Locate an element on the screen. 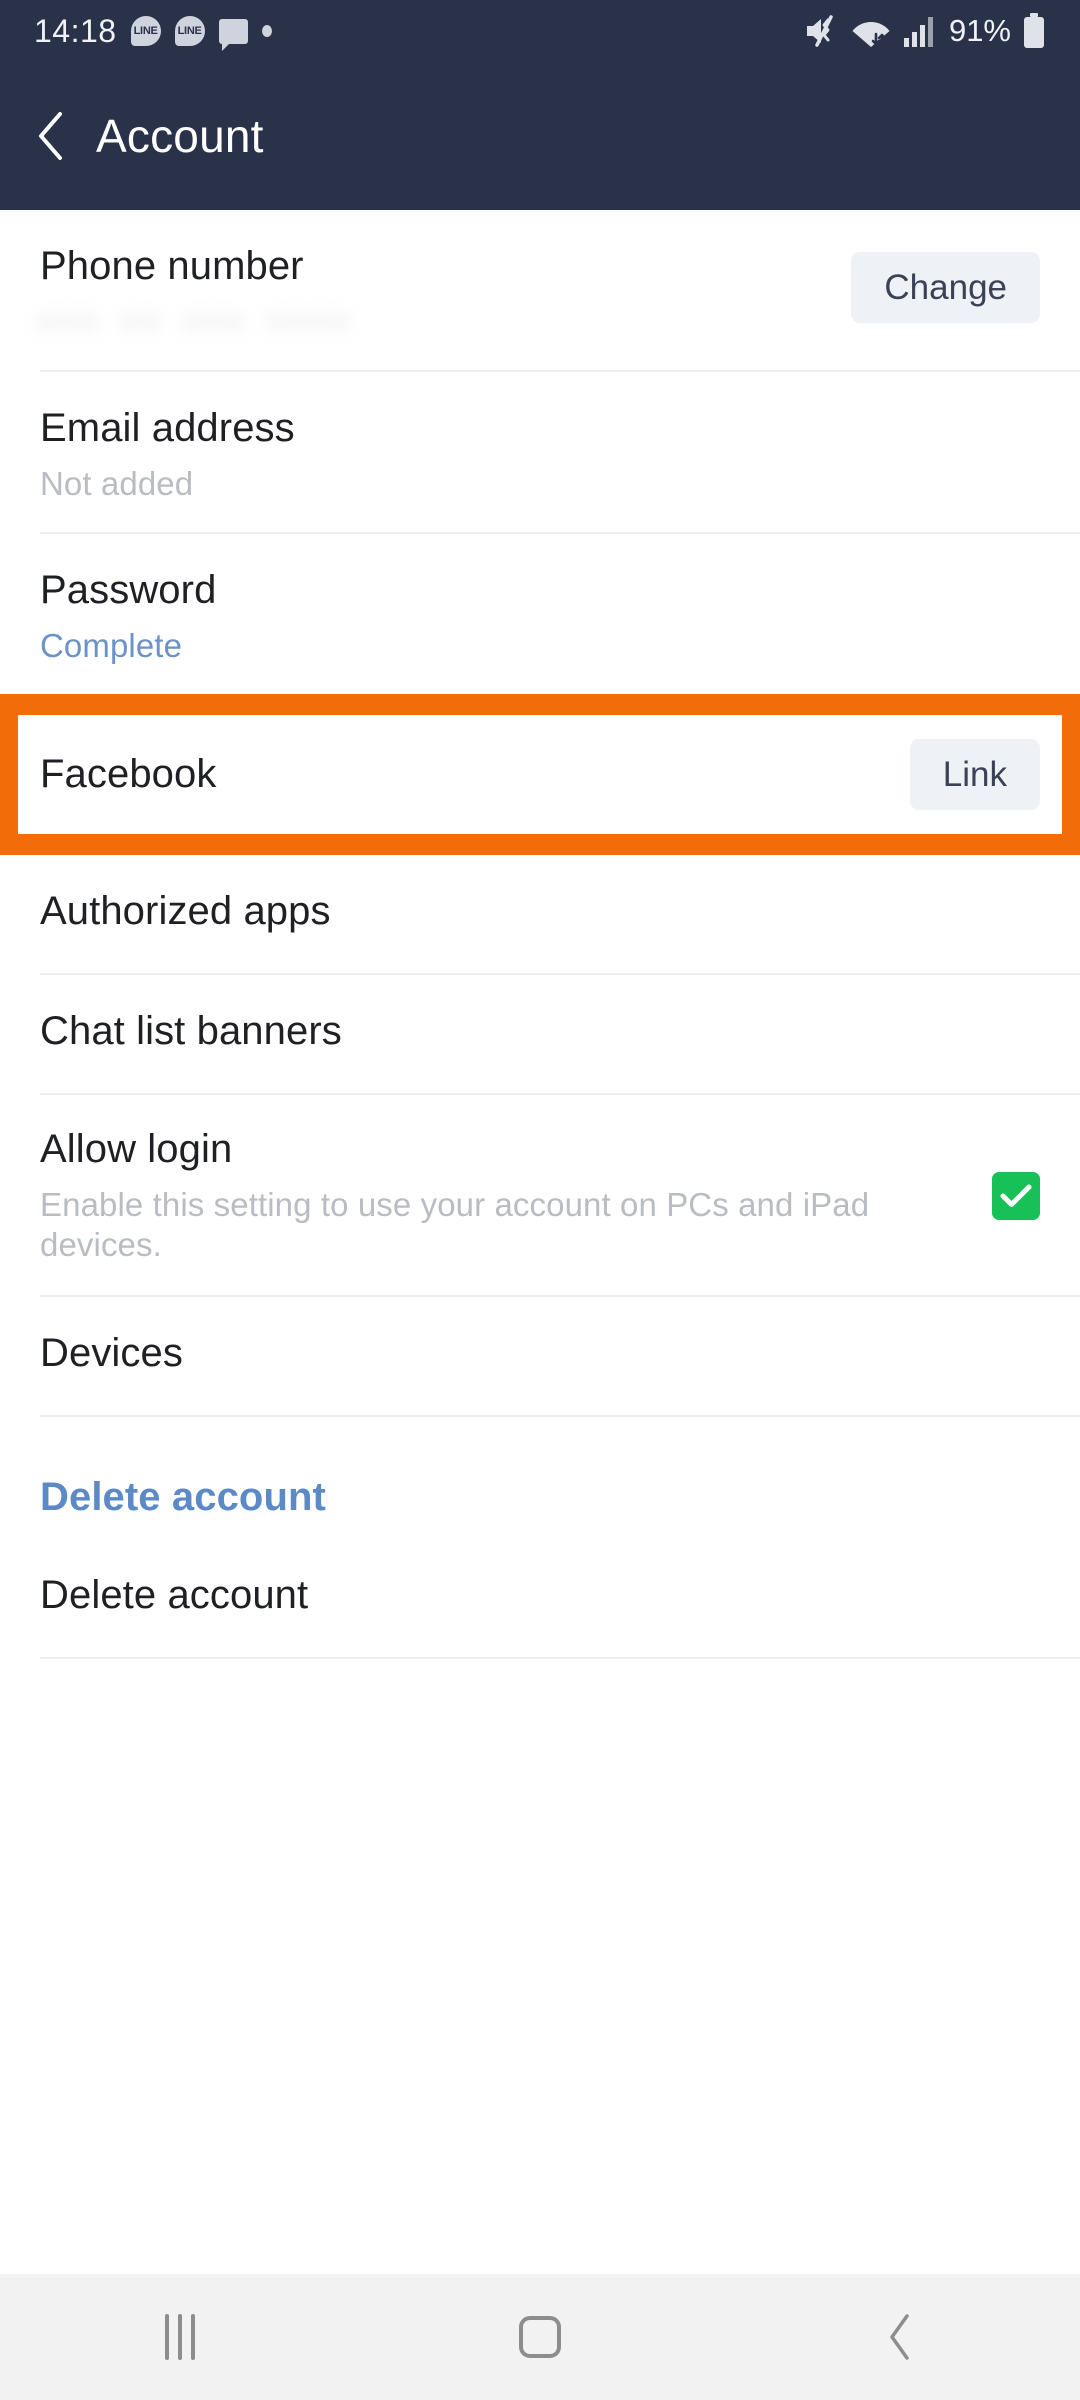 The width and height of the screenshot is (1080, 2400). home-icon is located at coordinates (540, 2337).